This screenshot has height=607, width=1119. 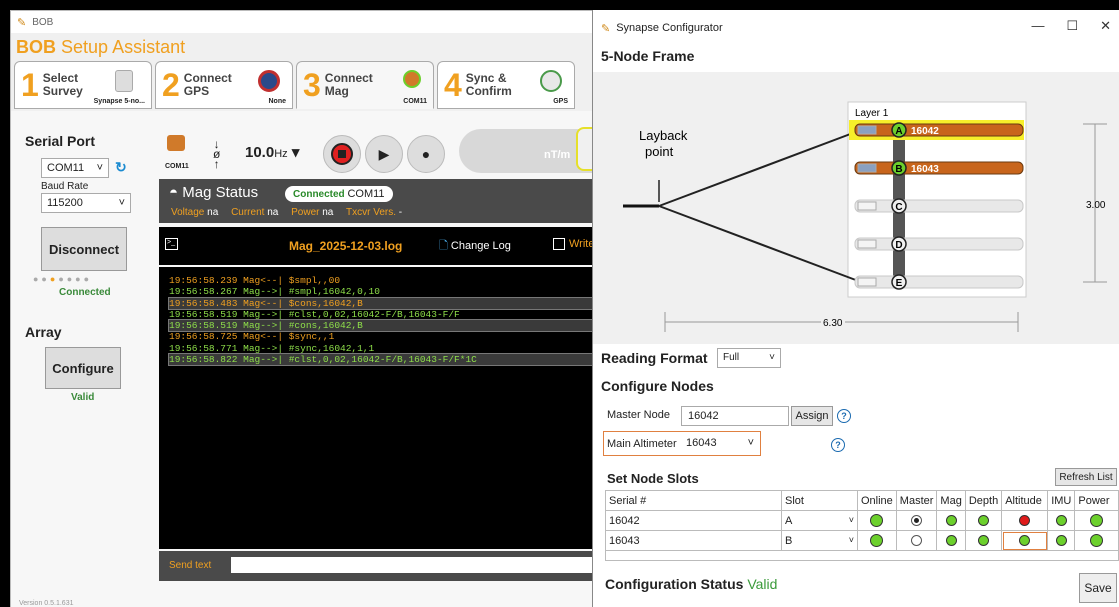 I want to click on change-log-link: 🗋 Change Log, so click(x=475, y=246).